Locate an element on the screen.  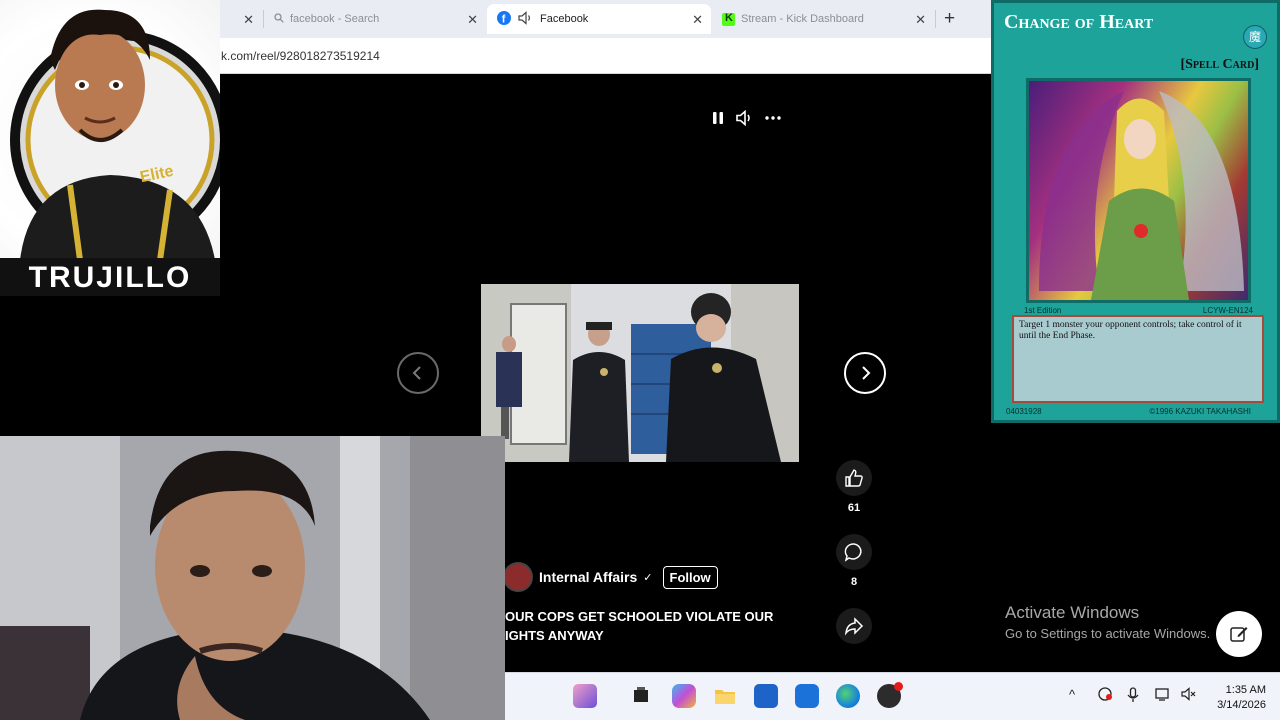
search-icon is located at coordinates (279, 19).